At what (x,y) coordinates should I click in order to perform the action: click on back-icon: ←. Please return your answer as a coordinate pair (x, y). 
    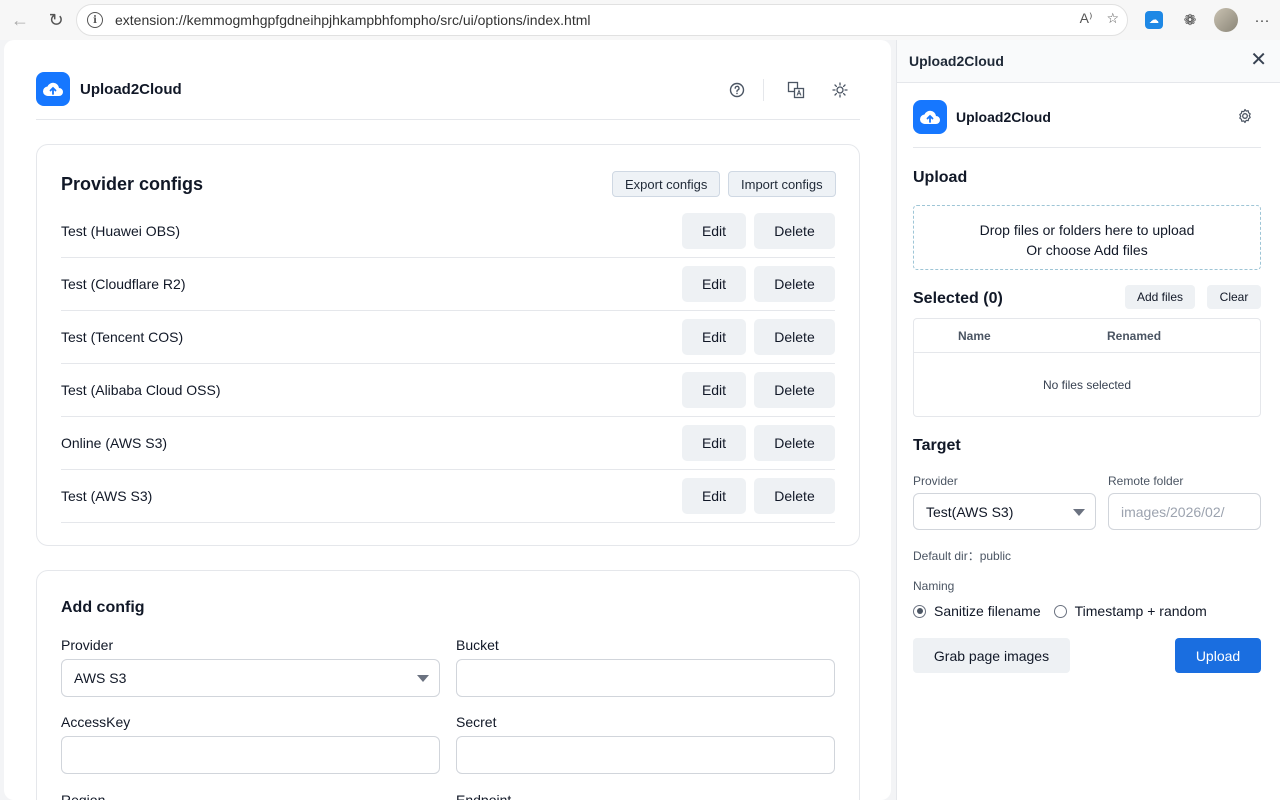
    Looking at the image, I should click on (20, 20).